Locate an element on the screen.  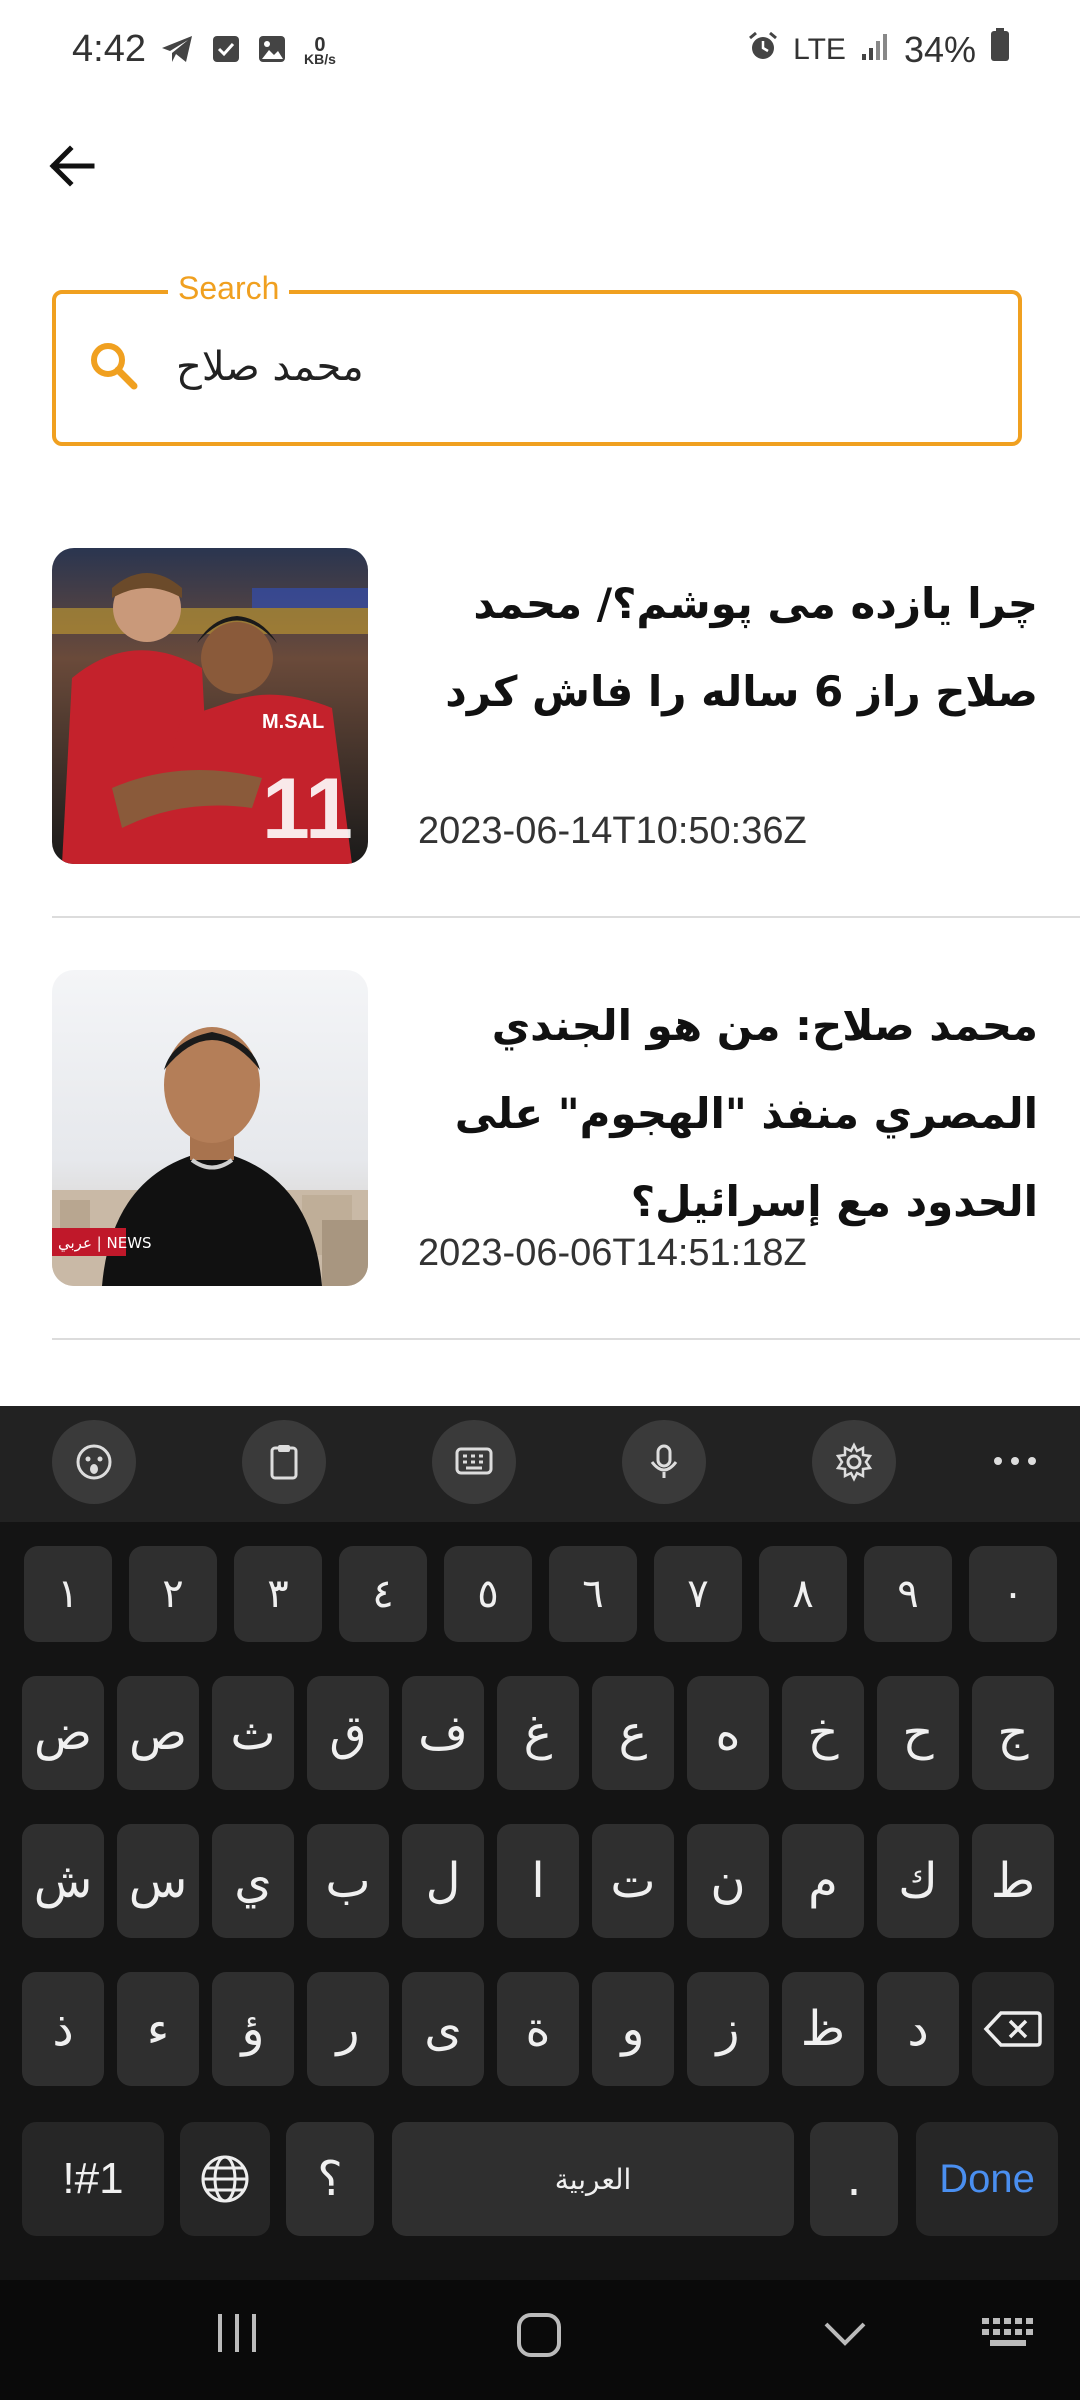
recents-icon is located at coordinates (237, 2333).